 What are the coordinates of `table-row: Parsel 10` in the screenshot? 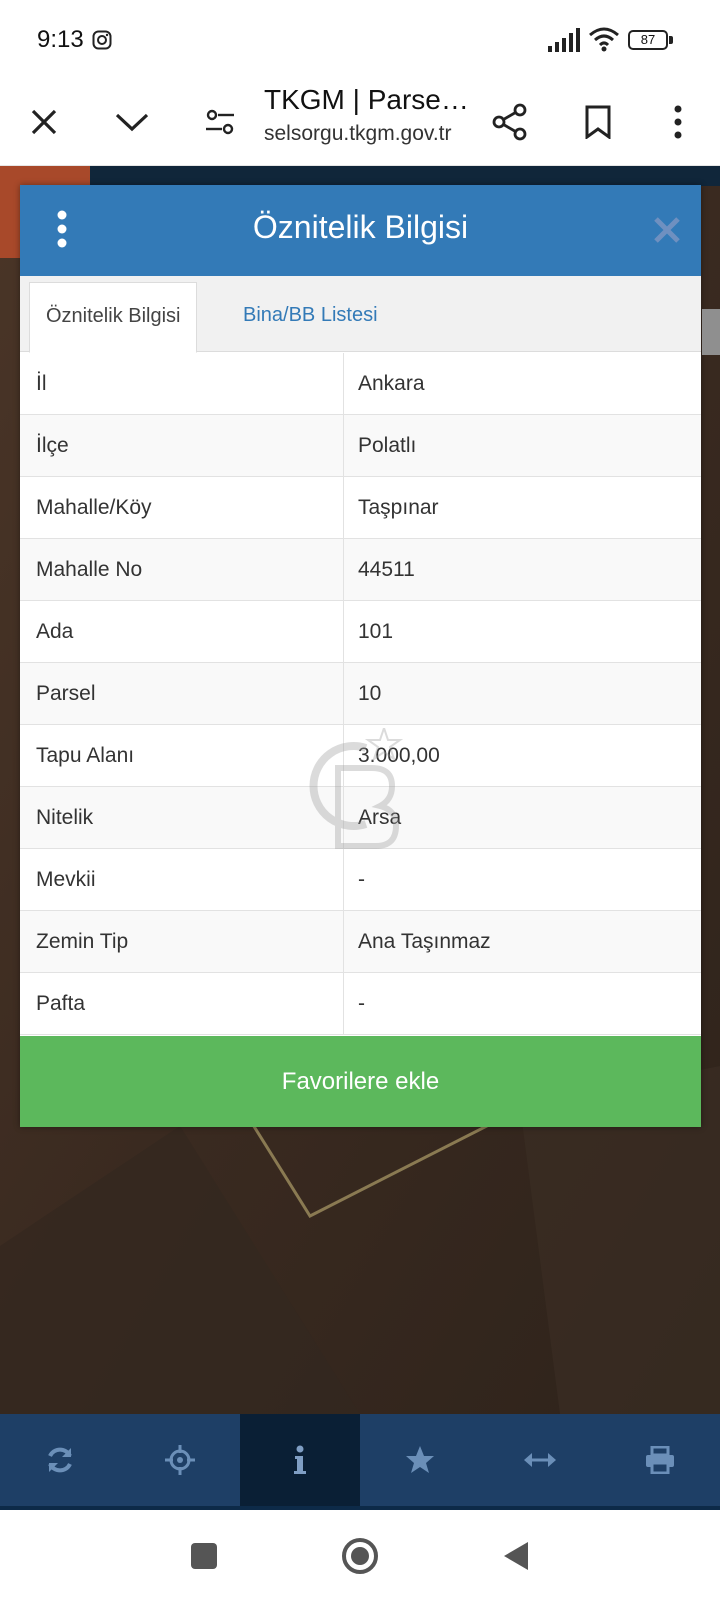 It's located at (360, 694).